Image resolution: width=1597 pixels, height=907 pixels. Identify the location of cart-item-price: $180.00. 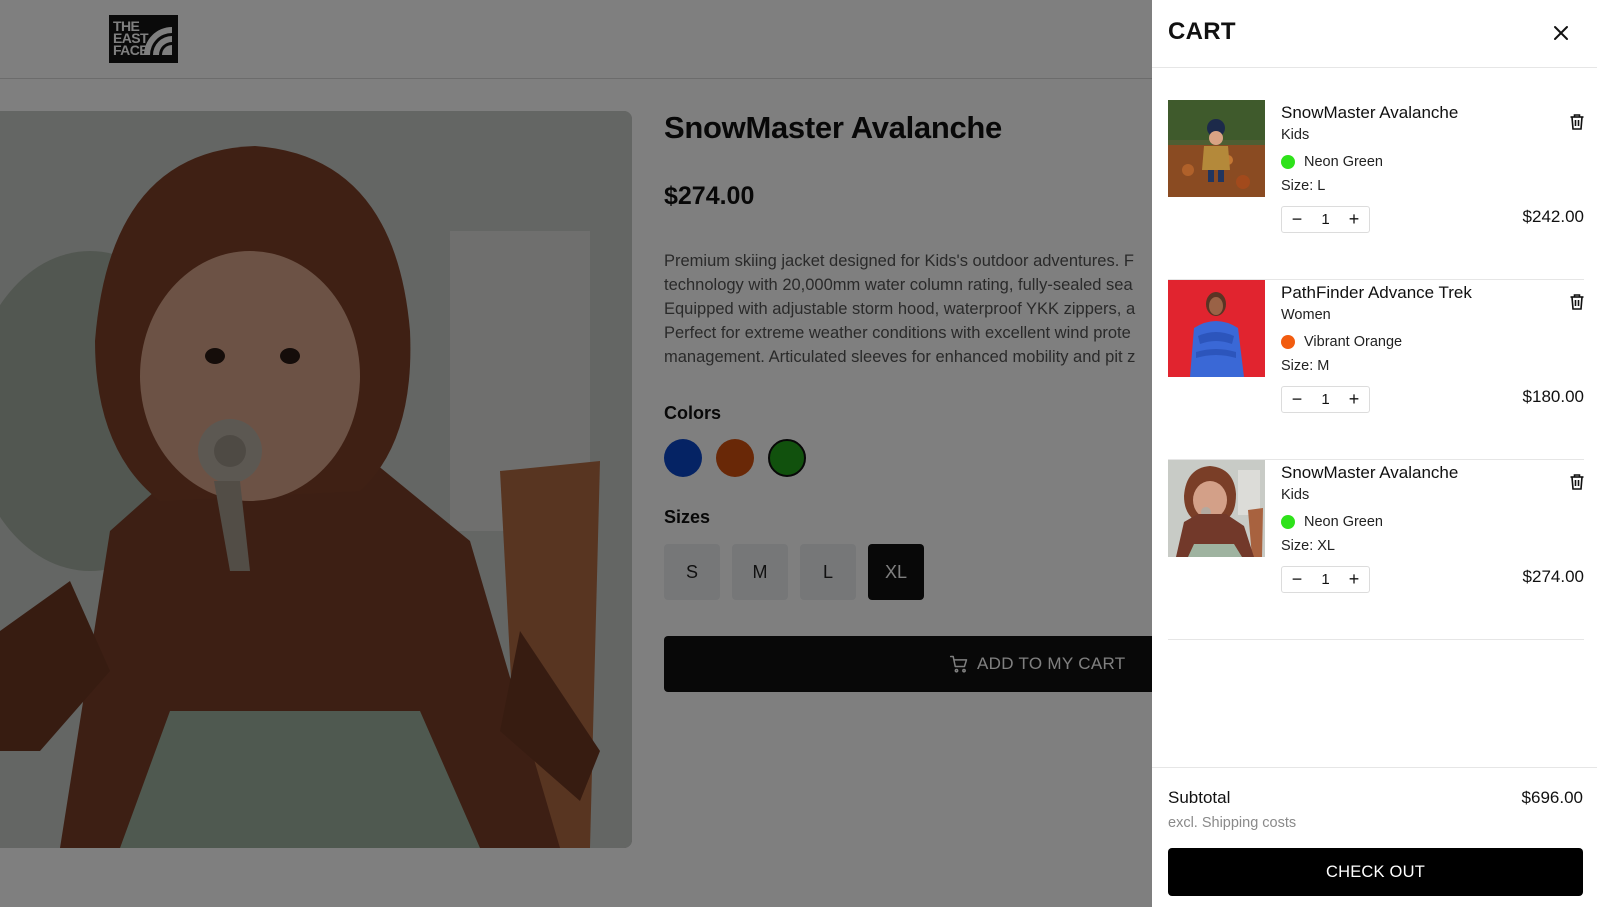
(1553, 396).